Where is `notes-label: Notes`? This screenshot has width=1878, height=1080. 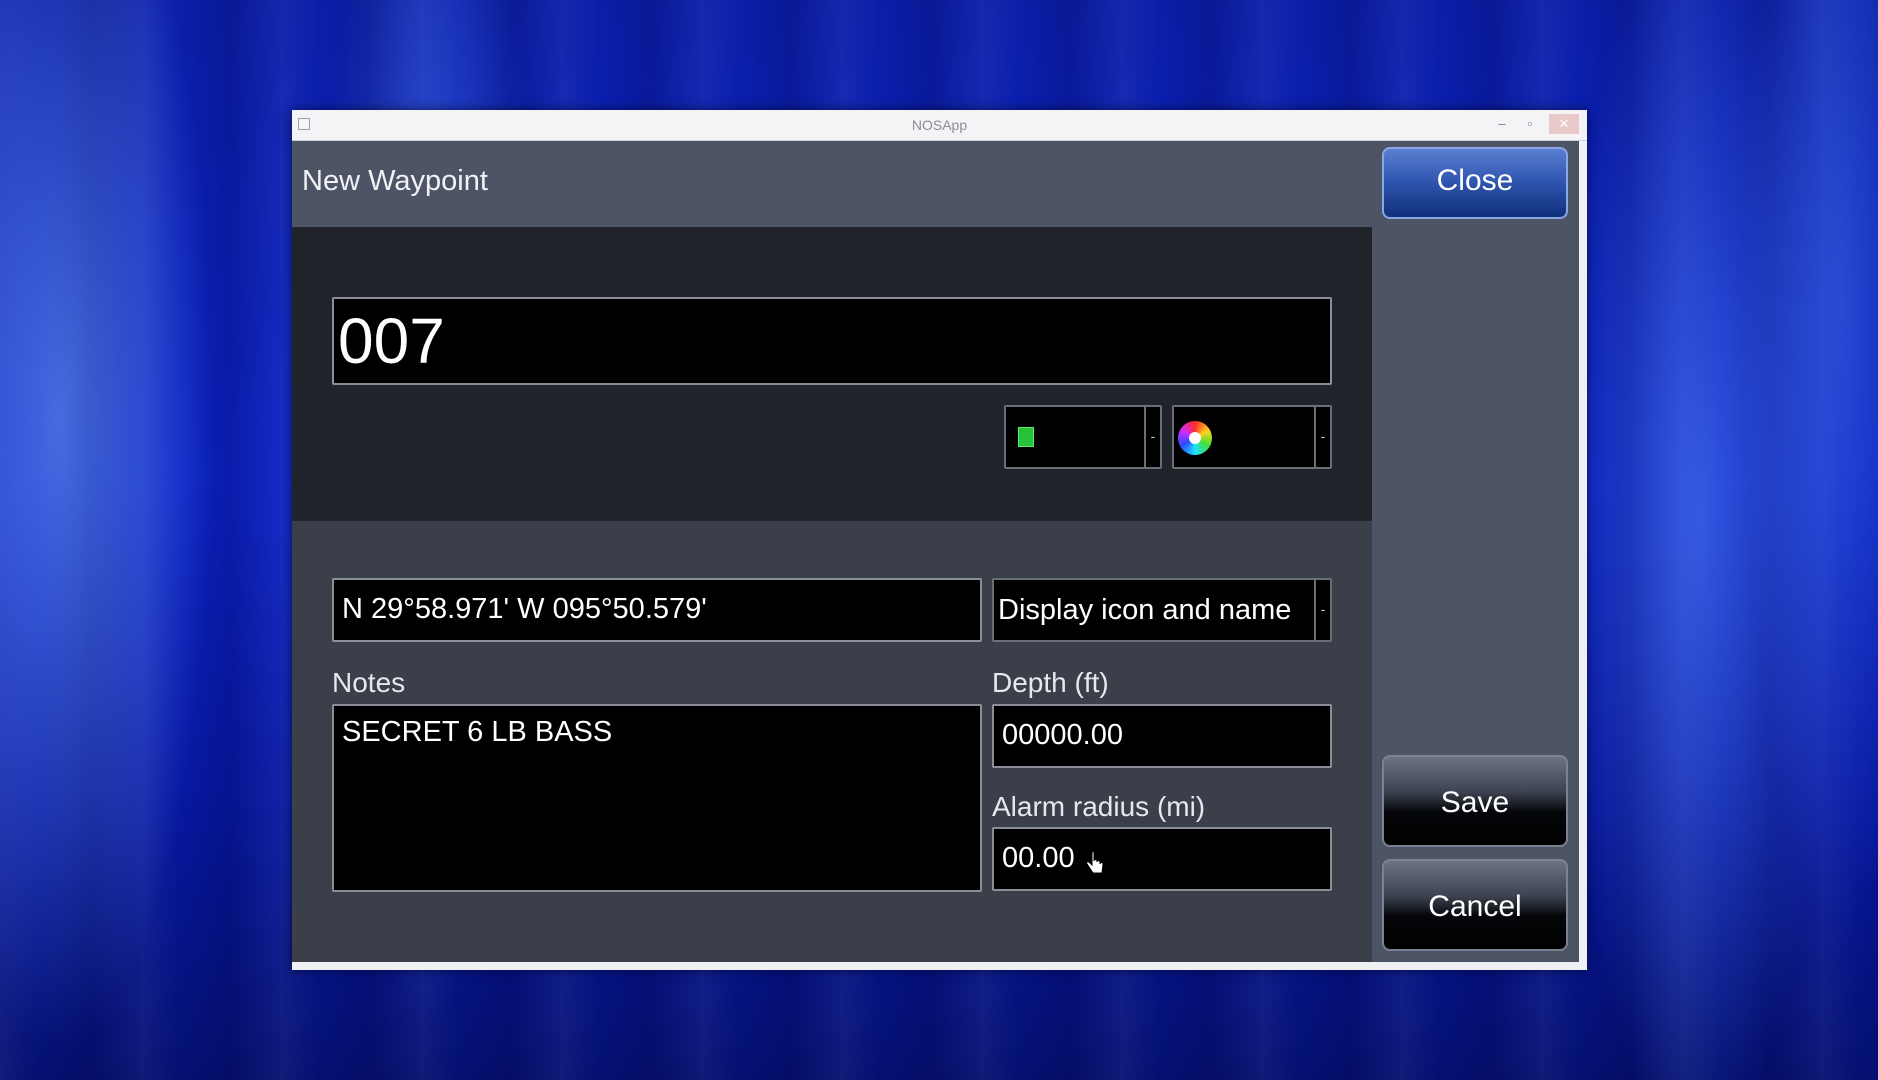 notes-label: Notes is located at coordinates (369, 682).